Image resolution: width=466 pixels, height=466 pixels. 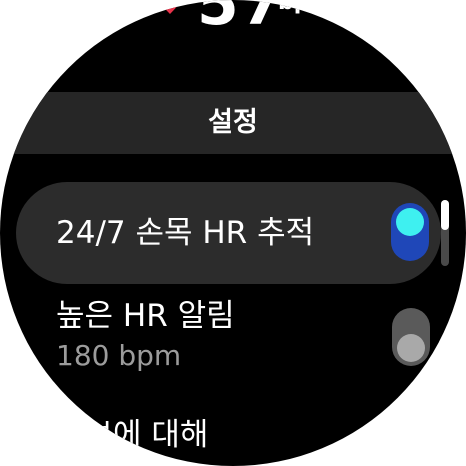 I want to click on toggle-high-hr-alert, so click(x=411, y=337).